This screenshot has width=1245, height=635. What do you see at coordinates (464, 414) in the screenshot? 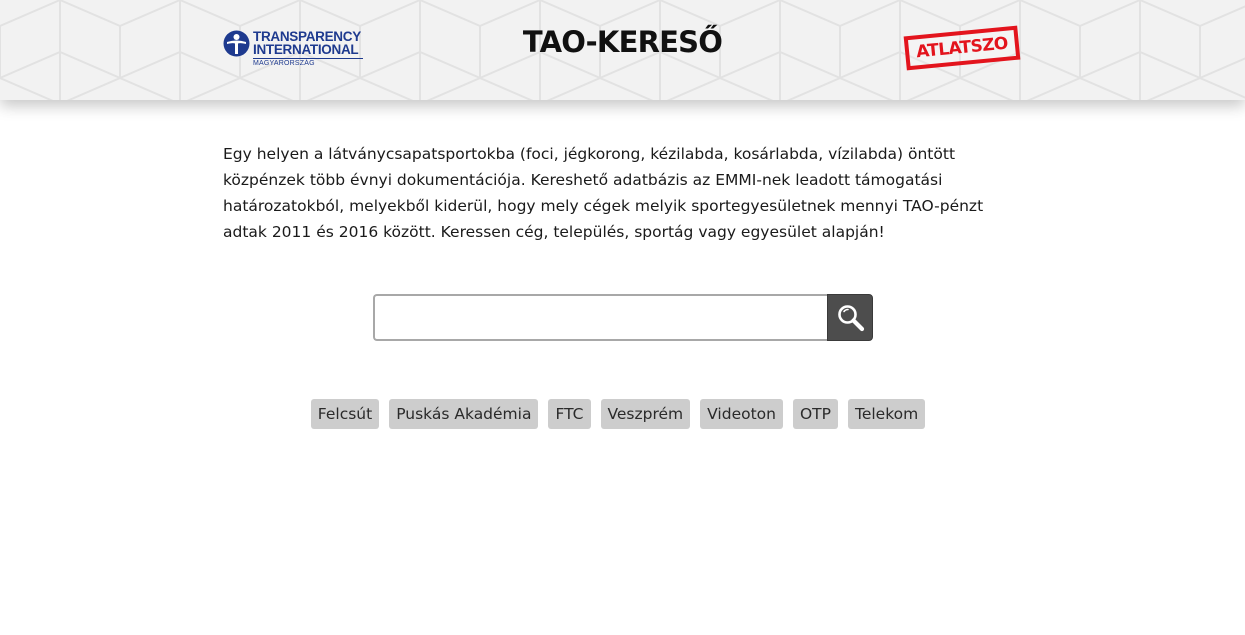
I see `tag-puskas-akademia: Puskás Akadémia` at bounding box center [464, 414].